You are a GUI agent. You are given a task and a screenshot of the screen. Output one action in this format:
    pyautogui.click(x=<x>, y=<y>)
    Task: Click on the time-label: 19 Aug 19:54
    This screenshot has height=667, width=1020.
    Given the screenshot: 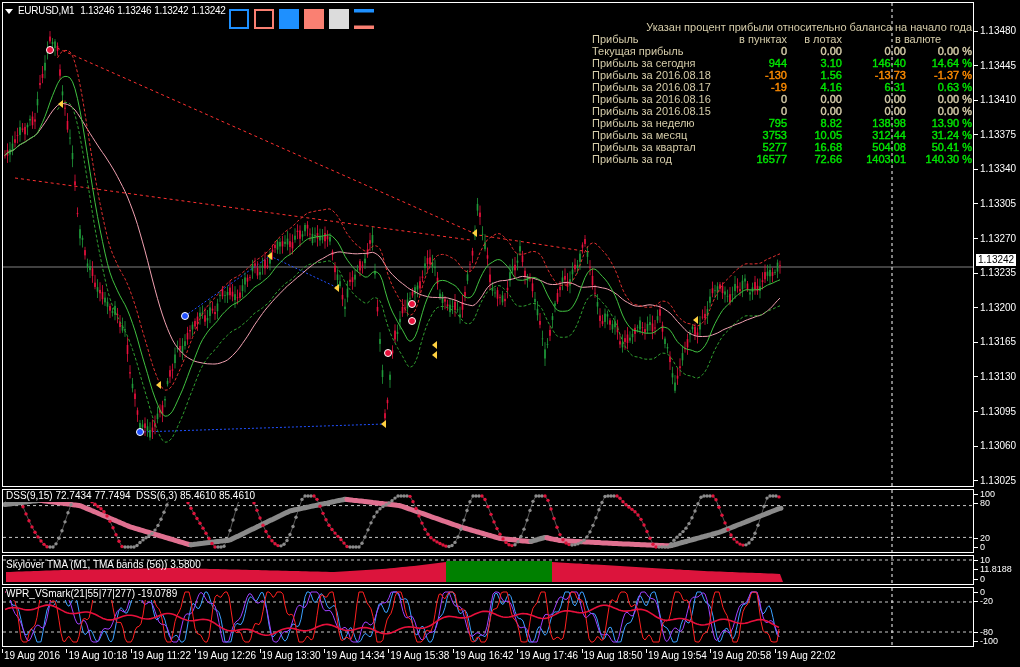 What is the action you would take?
    pyautogui.click(x=677, y=656)
    